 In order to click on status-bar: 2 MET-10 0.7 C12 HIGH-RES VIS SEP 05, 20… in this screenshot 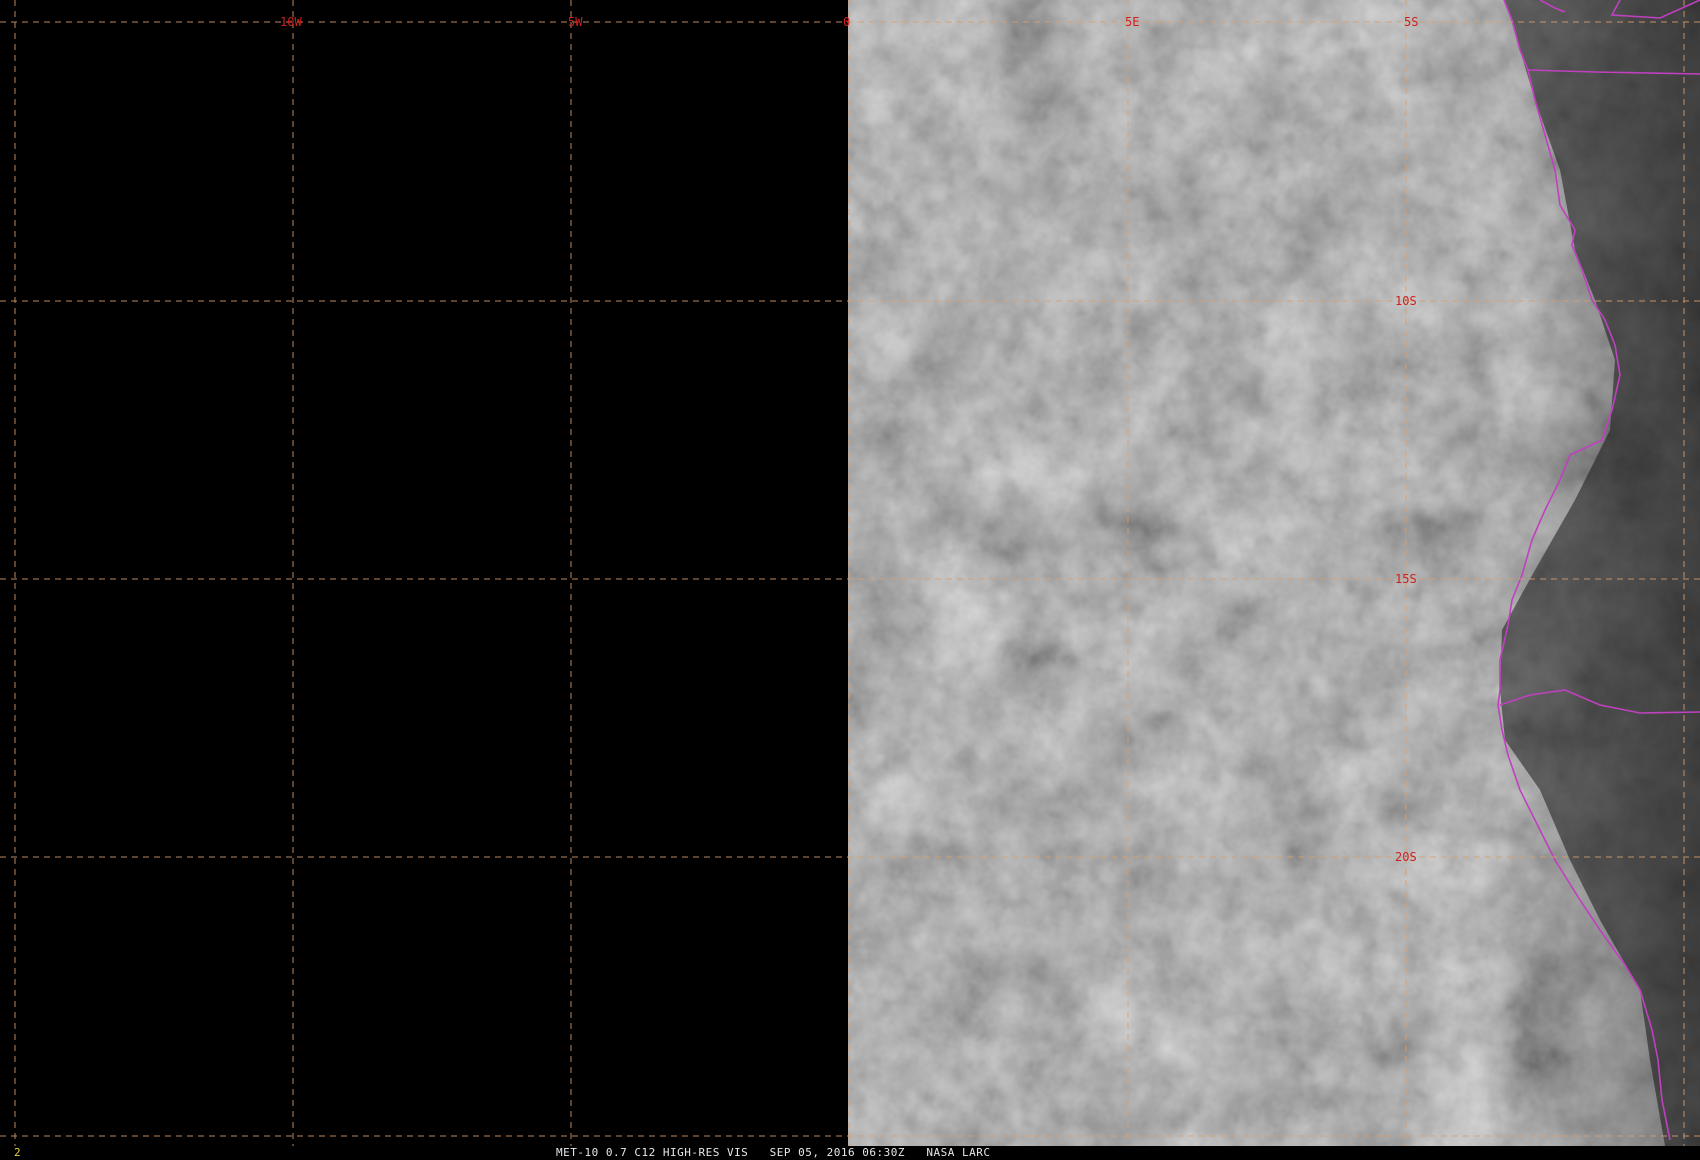, I will do `click(850, 1153)`.